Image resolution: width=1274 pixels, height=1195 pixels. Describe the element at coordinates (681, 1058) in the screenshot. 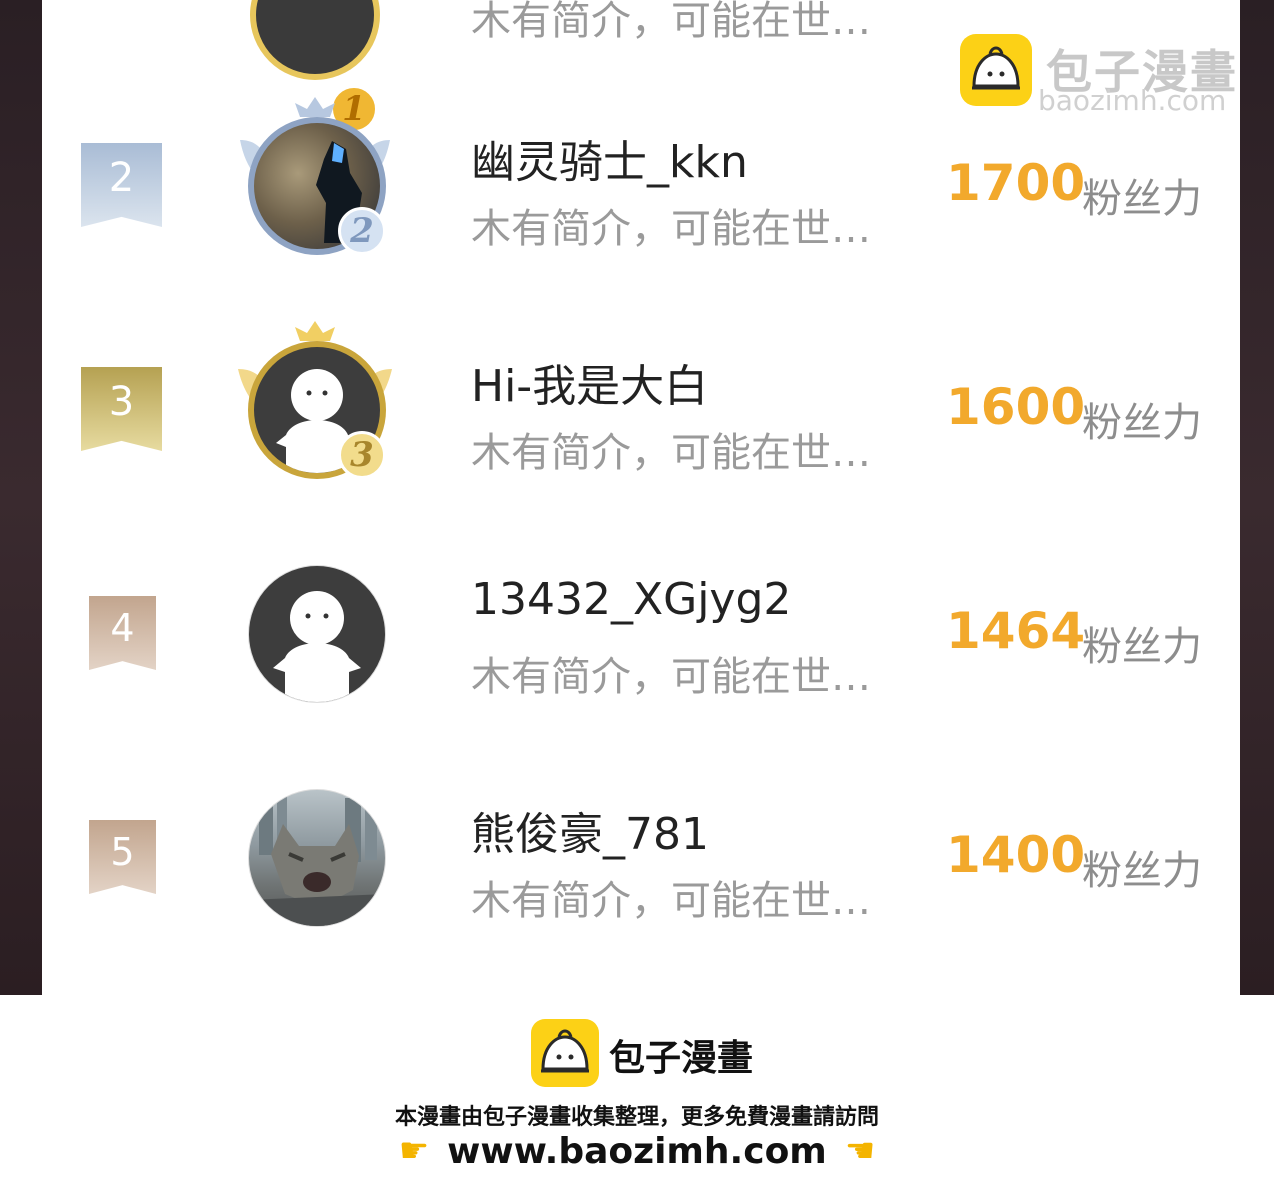

I see `footer-title: 包子漫畫` at that location.